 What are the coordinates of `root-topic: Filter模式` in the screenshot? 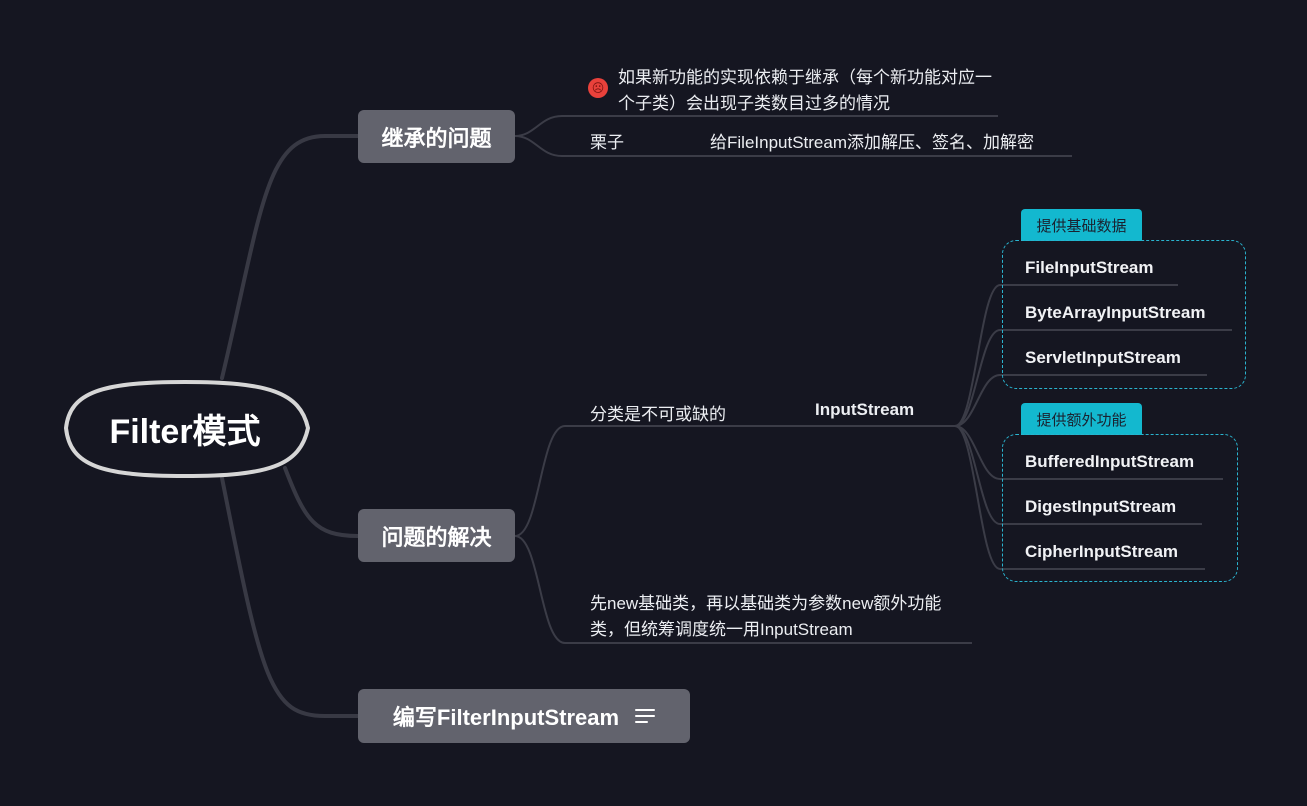 It's located at (185, 428).